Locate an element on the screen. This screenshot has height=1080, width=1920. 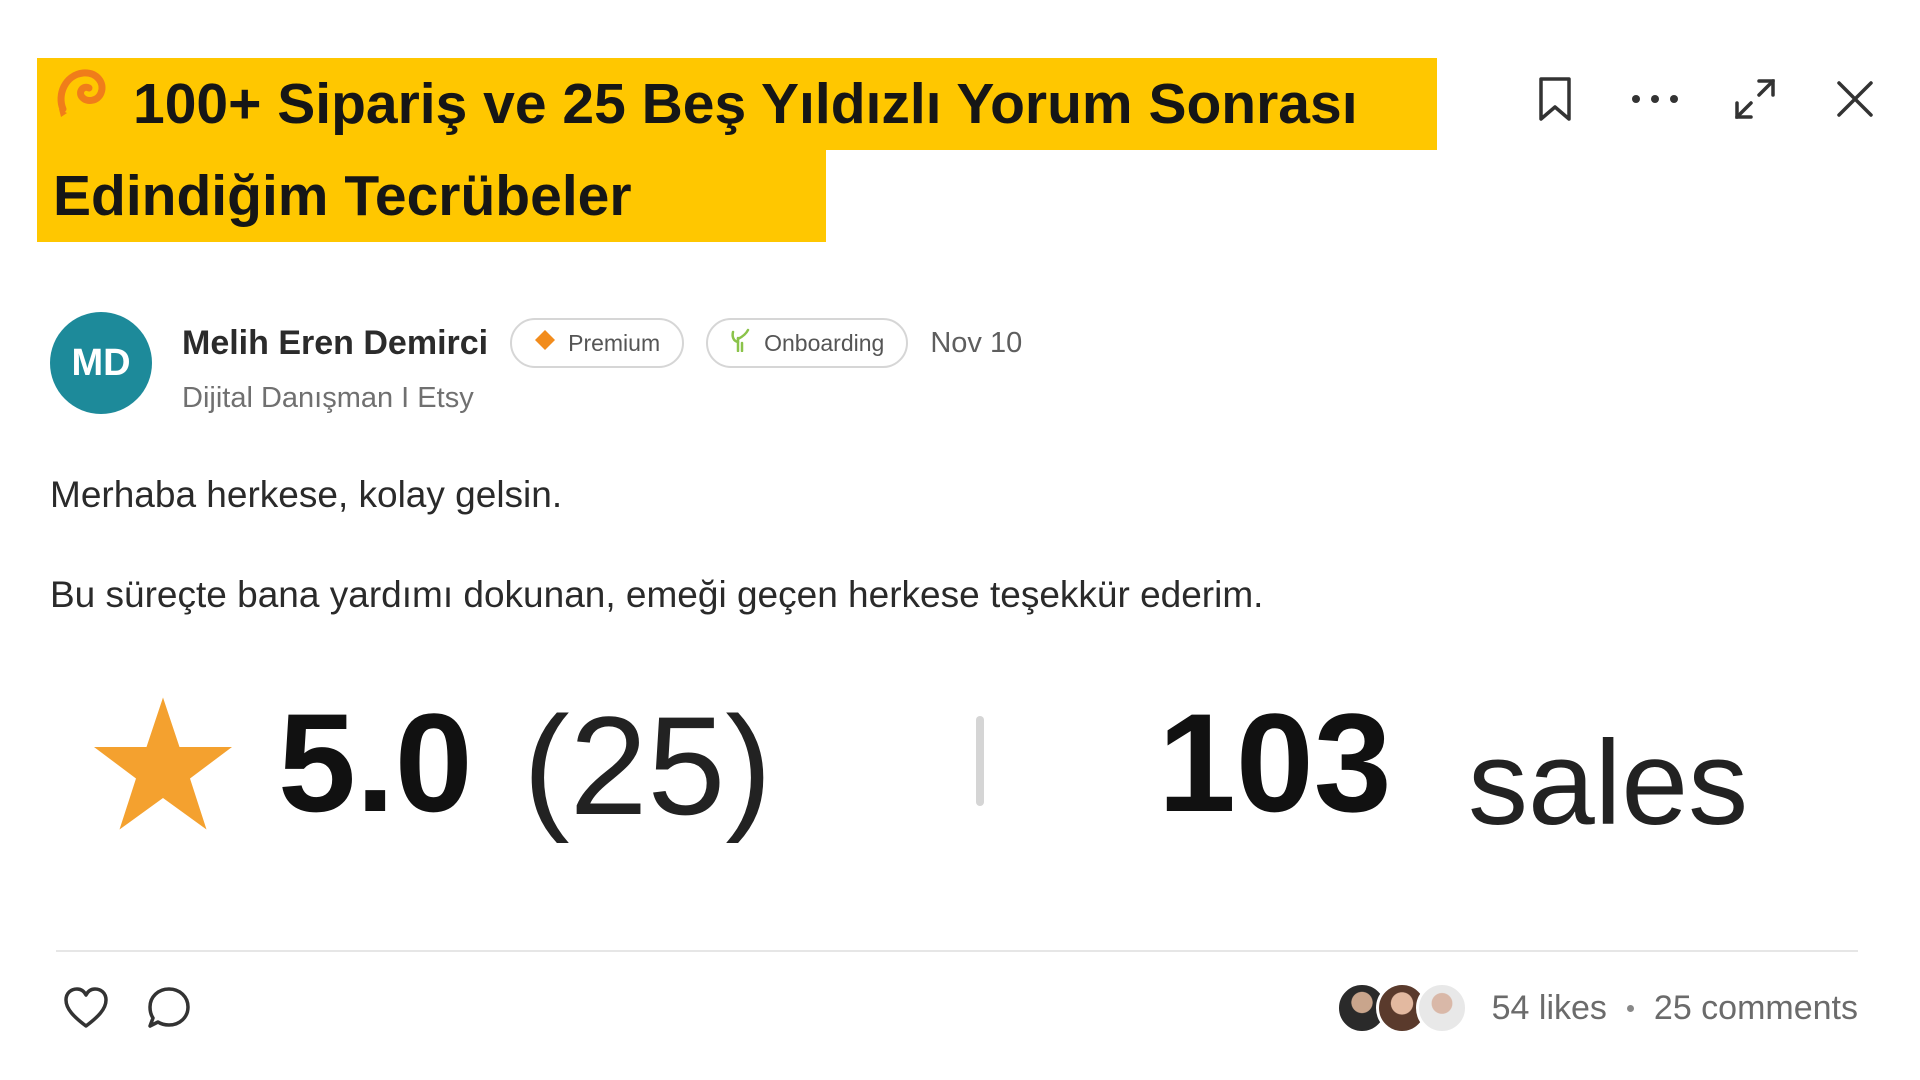
liker-avatars is located at coordinates (1401, 1008).